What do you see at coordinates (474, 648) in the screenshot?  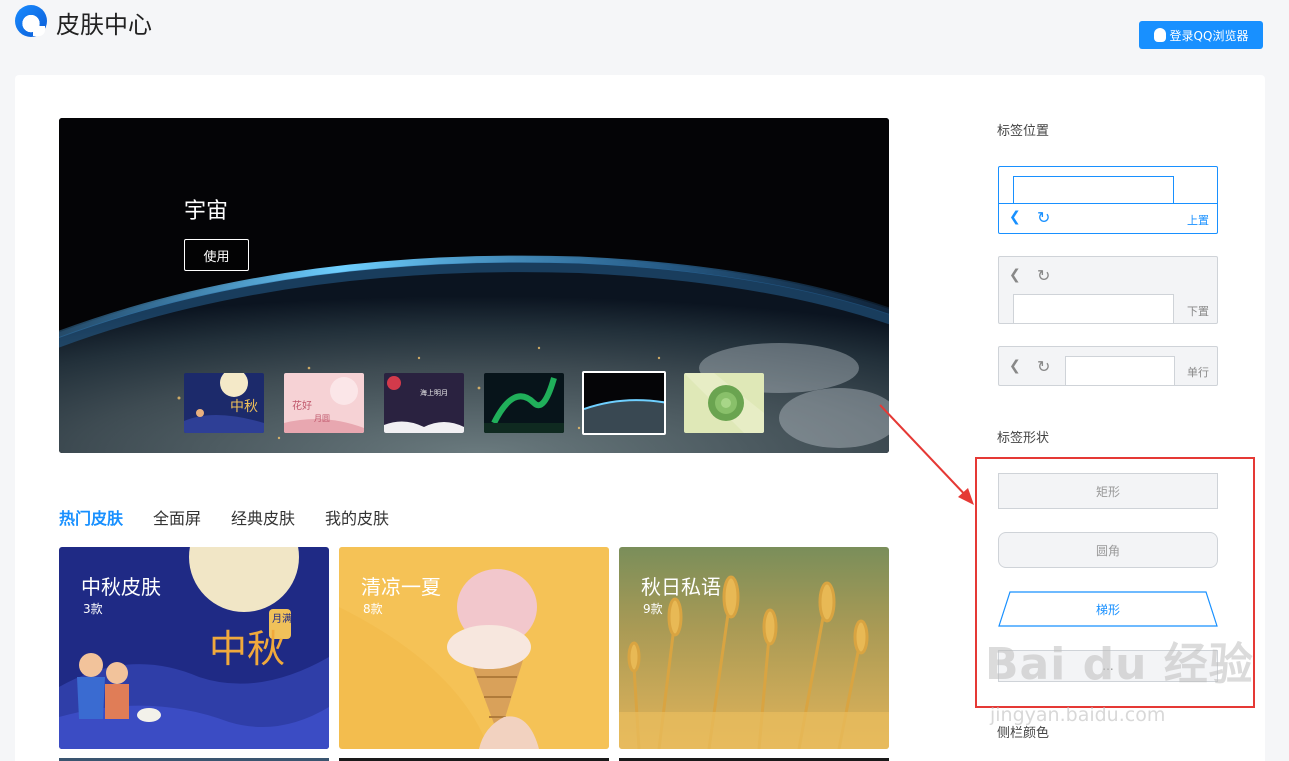 I see `skin-card-cool-summer: 清凉一夏 8款` at bounding box center [474, 648].